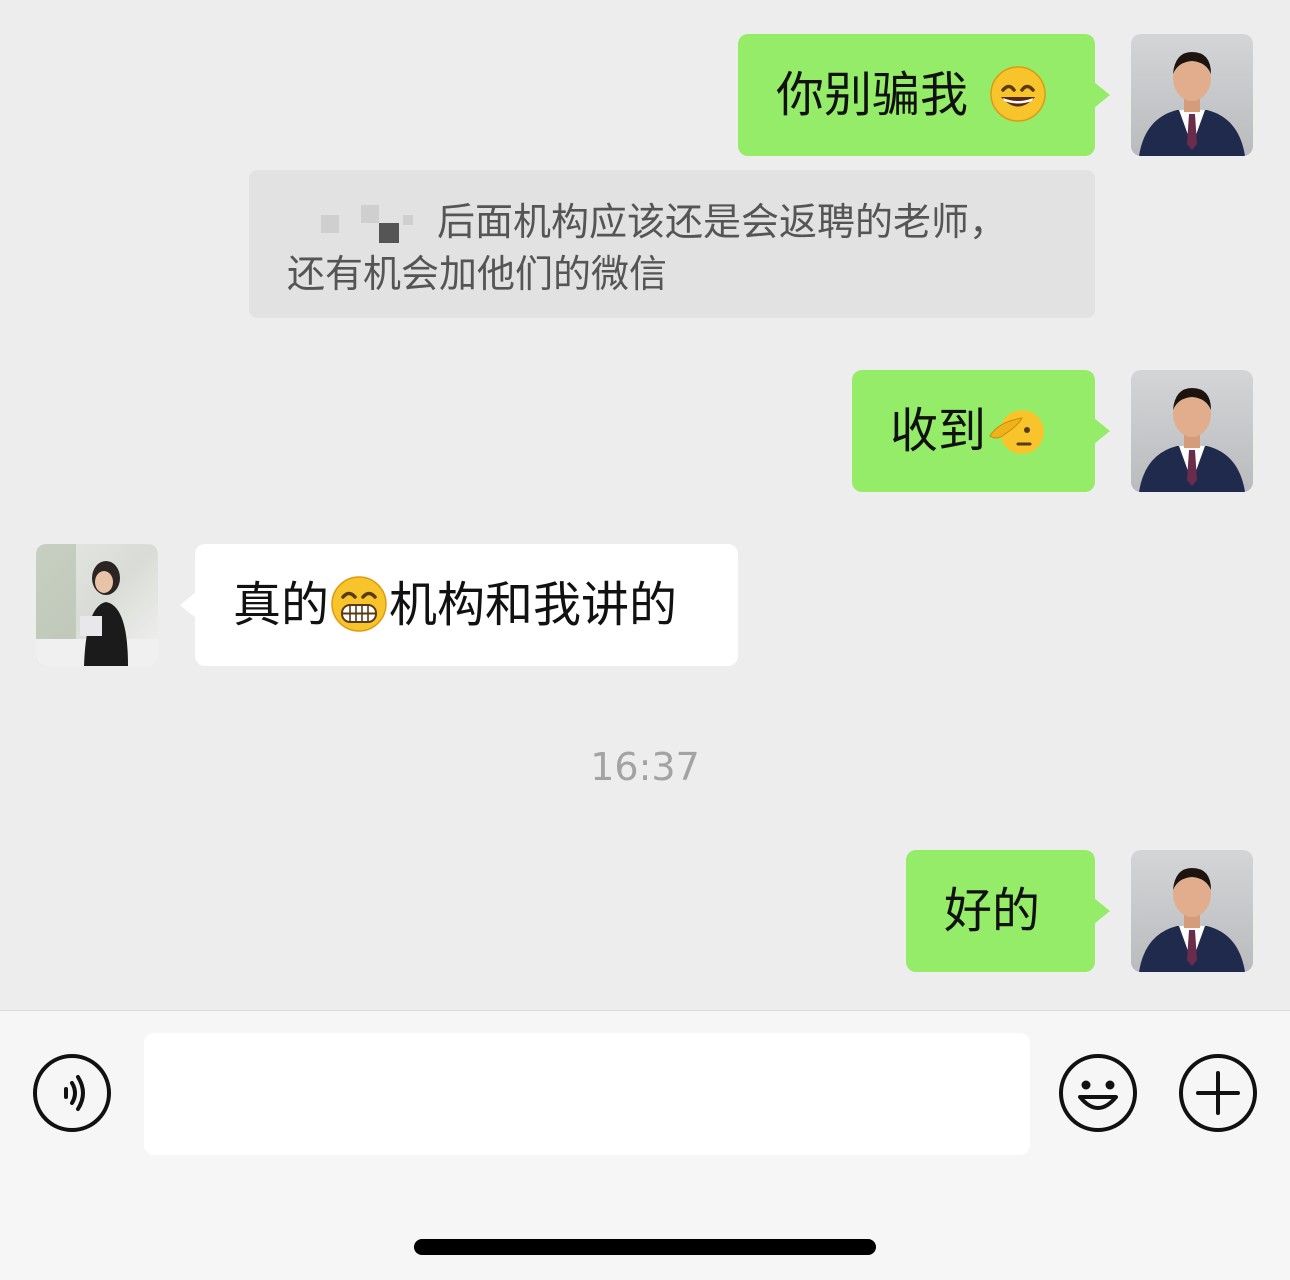 The width and height of the screenshot is (1290, 1280). I want to click on quote-line-2: 还有机会加他们的微信, so click(477, 274).